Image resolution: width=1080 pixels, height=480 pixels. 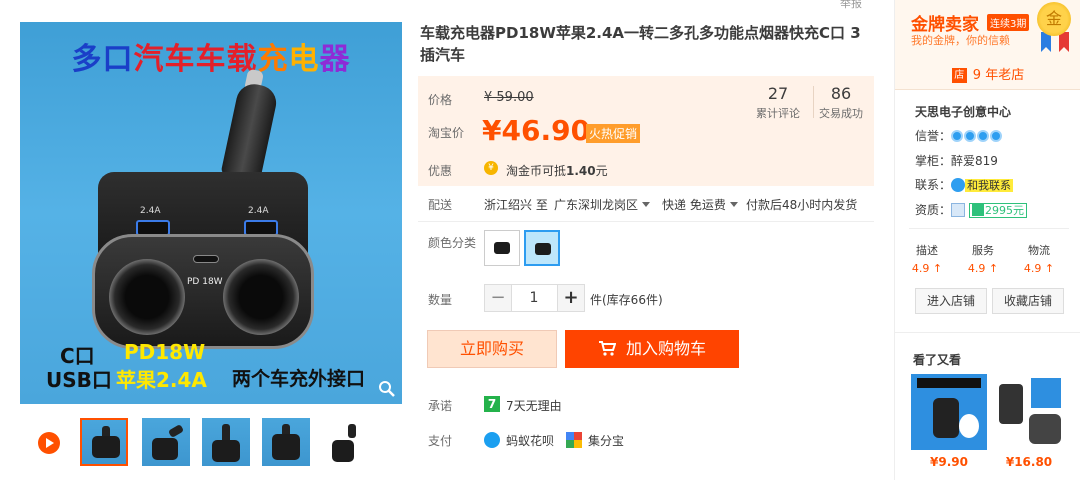 What do you see at coordinates (778, 93) in the screenshot?
I see `reviews-count: 27` at bounding box center [778, 93].